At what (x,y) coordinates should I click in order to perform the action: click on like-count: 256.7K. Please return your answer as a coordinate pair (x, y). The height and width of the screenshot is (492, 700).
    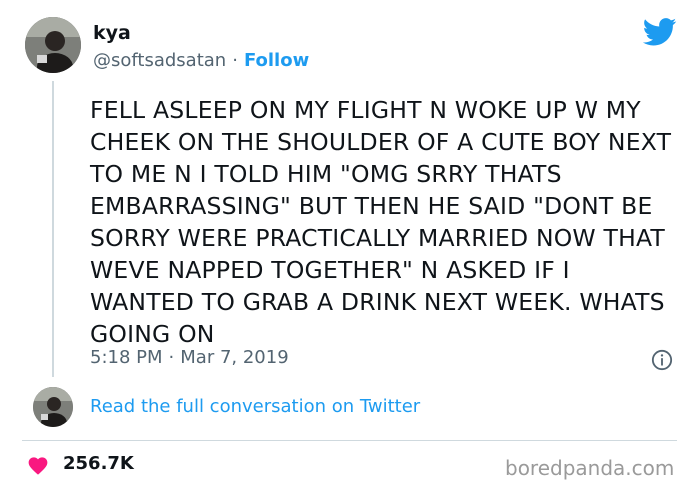
    Looking at the image, I should click on (98, 463).